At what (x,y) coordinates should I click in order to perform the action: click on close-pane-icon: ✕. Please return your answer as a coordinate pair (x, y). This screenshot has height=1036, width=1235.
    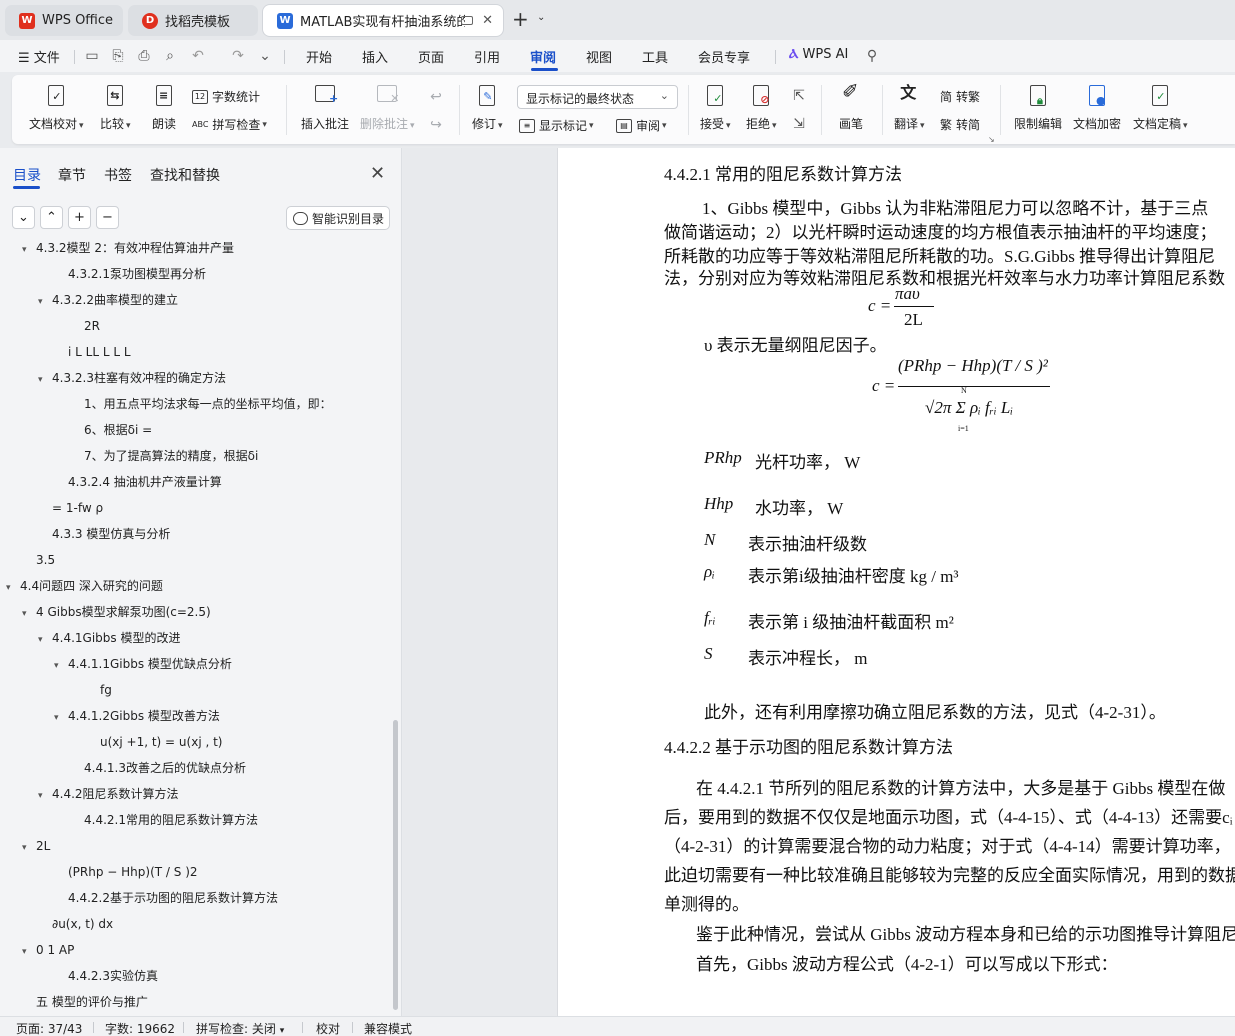
    Looking at the image, I should click on (377, 173).